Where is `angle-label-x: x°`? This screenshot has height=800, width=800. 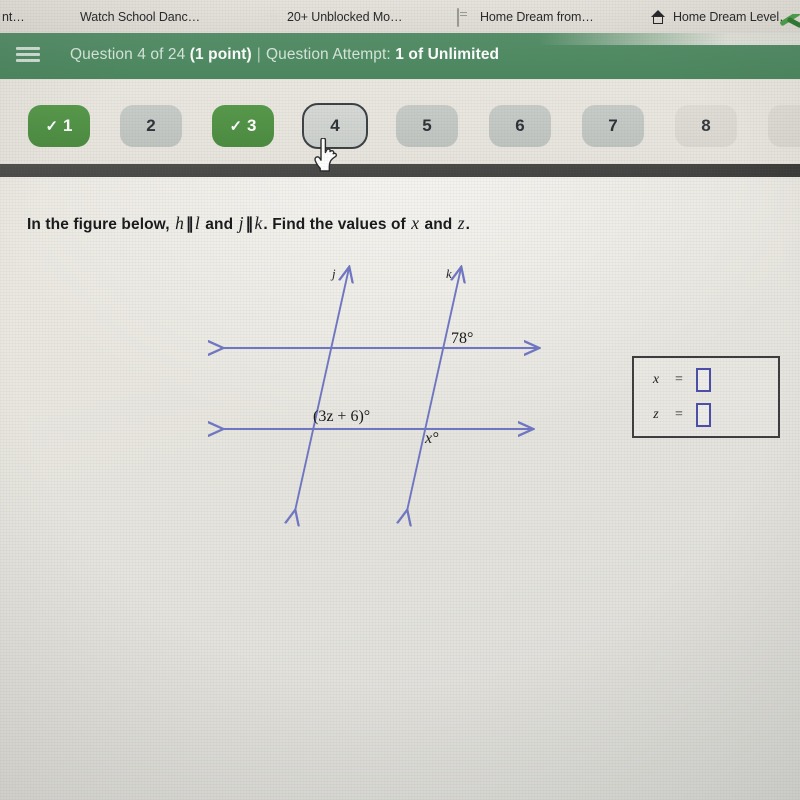
angle-label-x: x° is located at coordinates (432, 438).